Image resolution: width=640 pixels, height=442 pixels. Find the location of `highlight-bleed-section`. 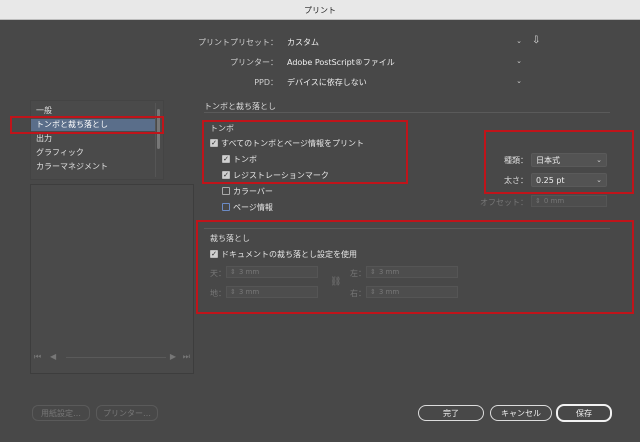

highlight-bleed-section is located at coordinates (415, 267).